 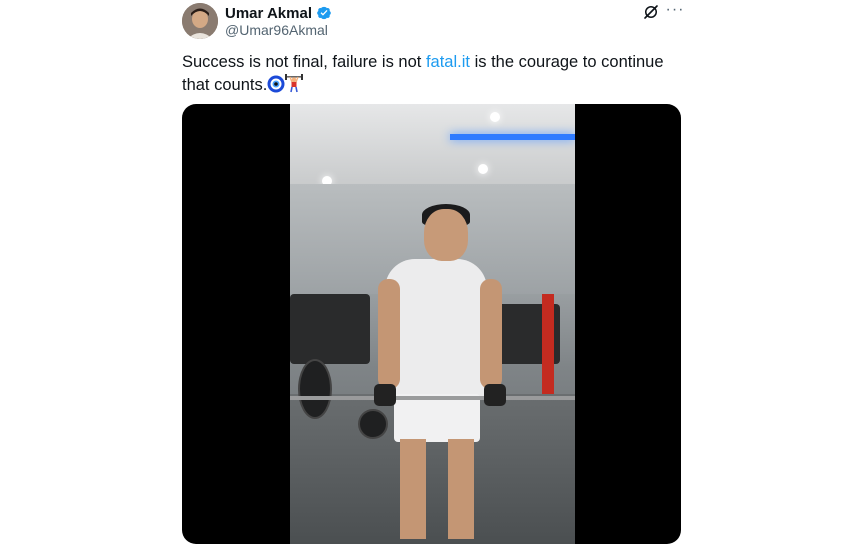 I want to click on person-shirt, so click(x=436, y=329).